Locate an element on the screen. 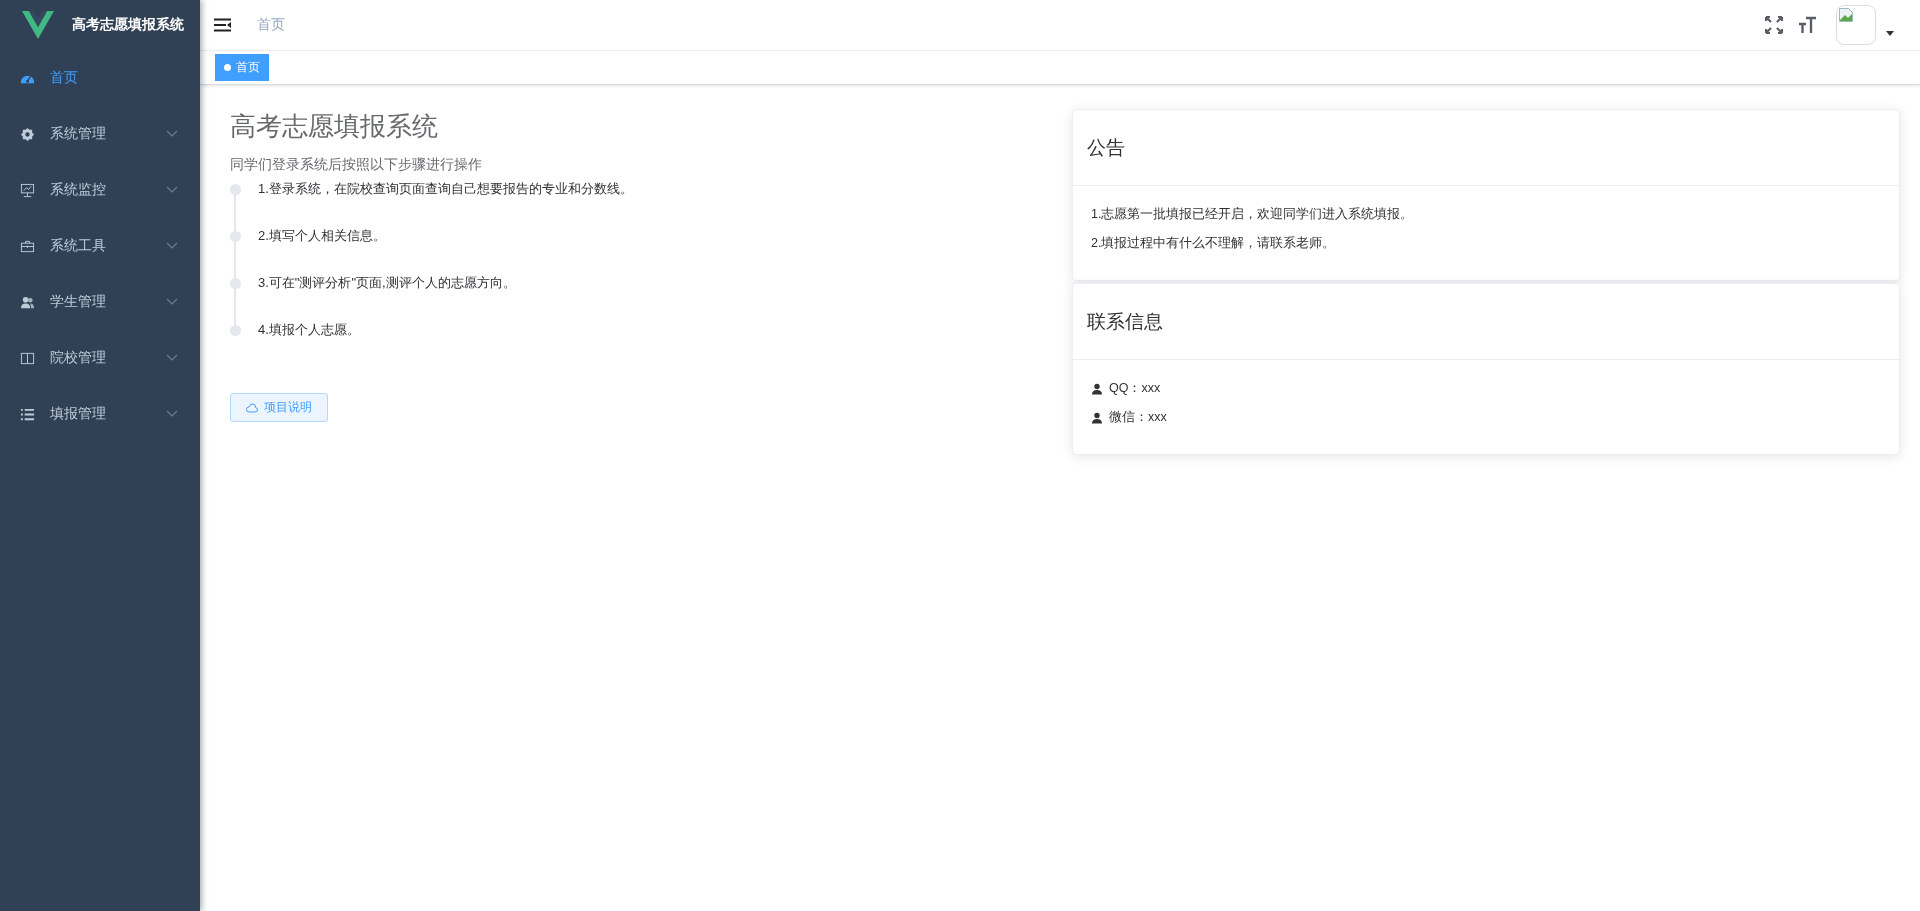 Image resolution: width=1920 pixels, height=911 pixels. app-title: 高考志愿填报系统 is located at coordinates (128, 25).